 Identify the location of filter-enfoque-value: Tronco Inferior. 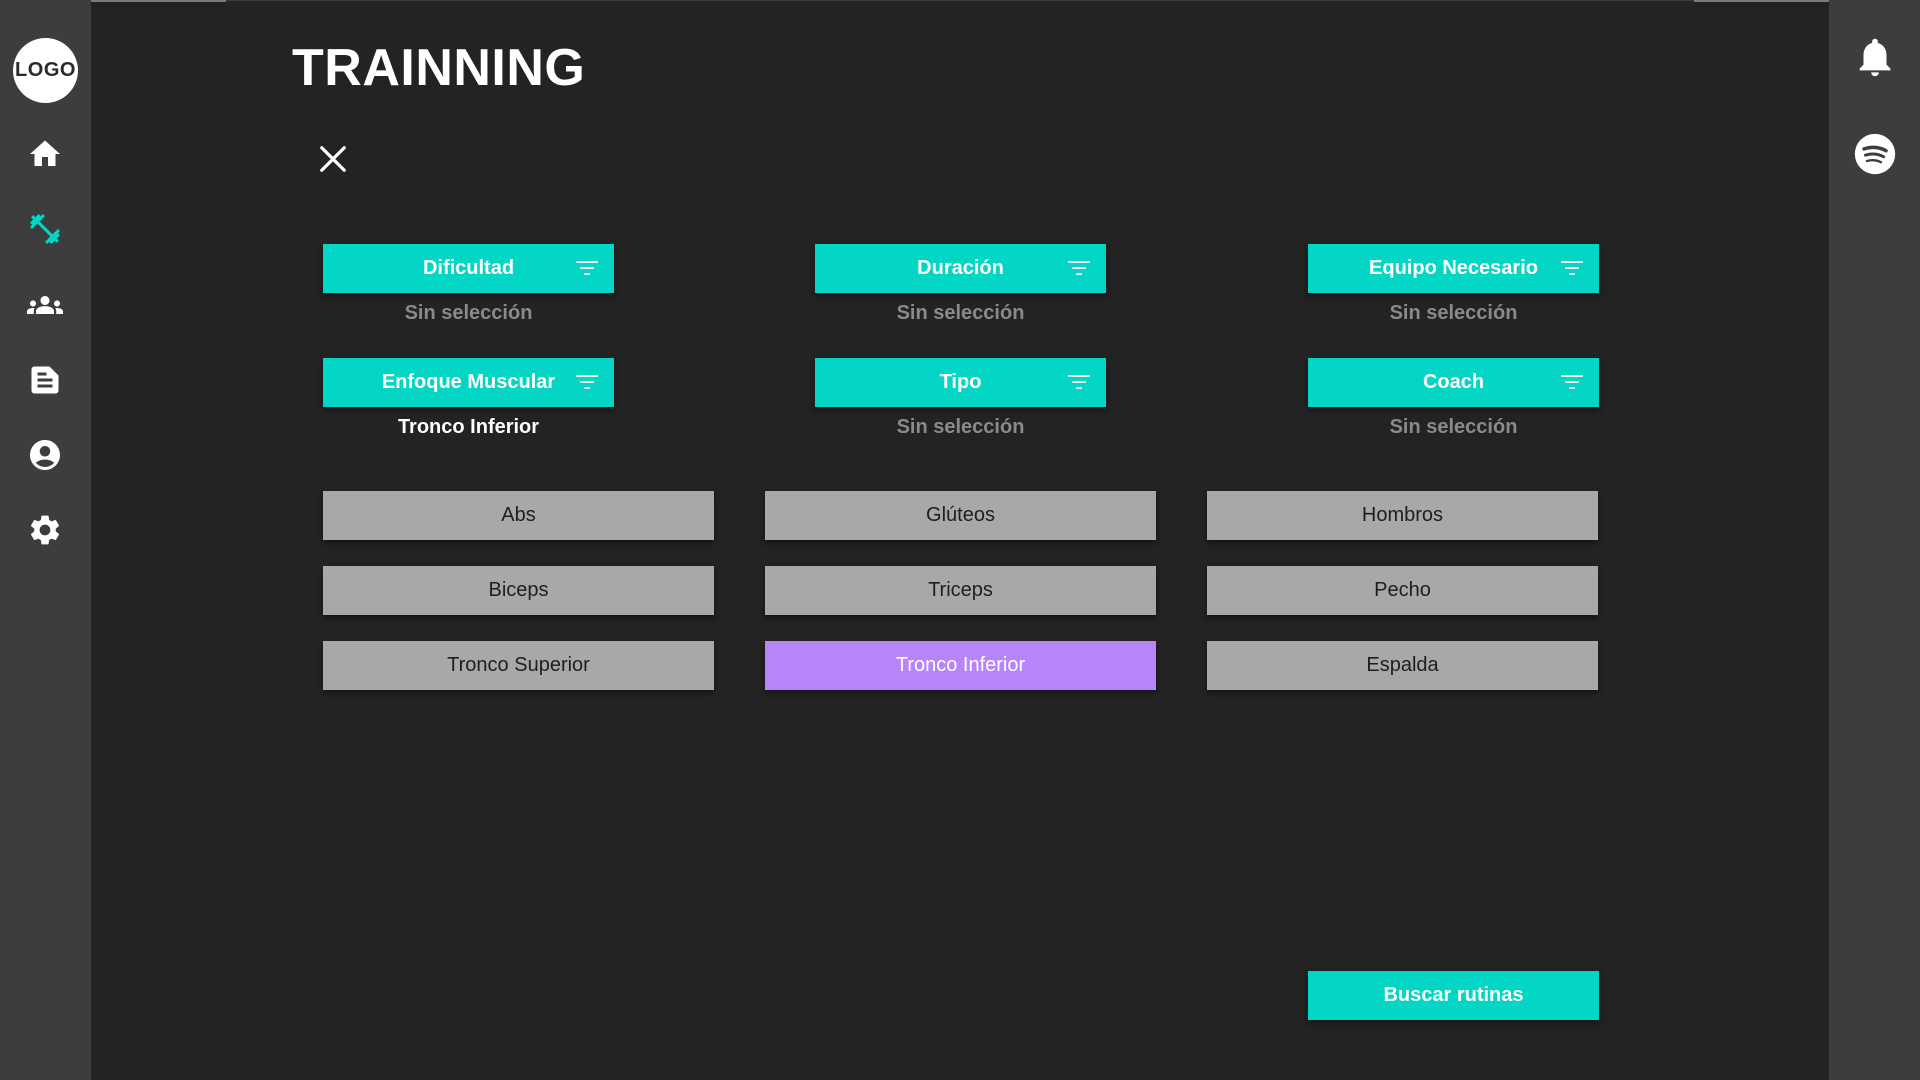
(468, 427).